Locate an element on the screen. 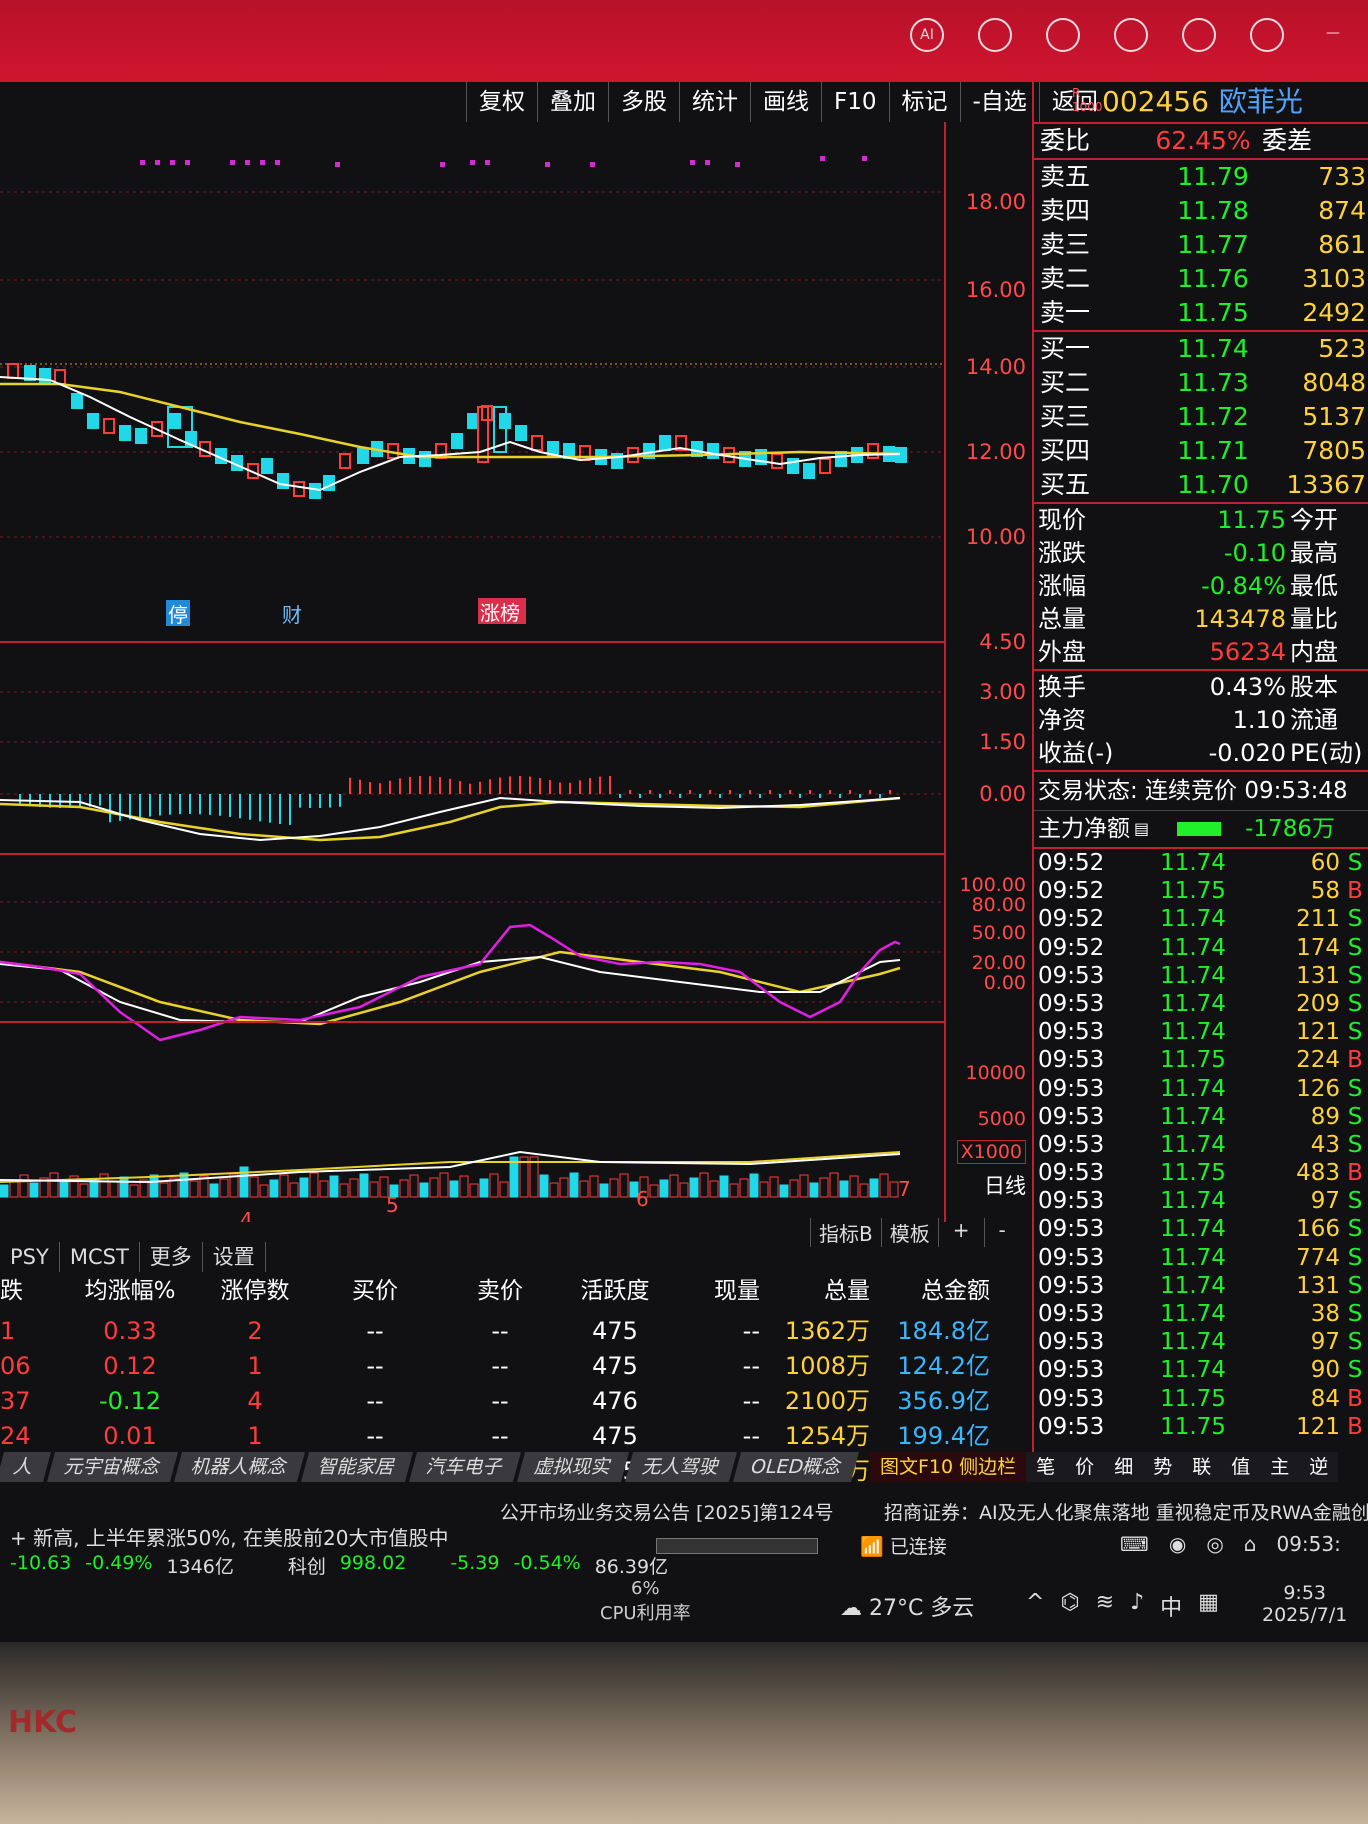 Image resolution: width=1368 pixels, height=1824 pixels. tab-more: 更多 is located at coordinates (171, 1257).